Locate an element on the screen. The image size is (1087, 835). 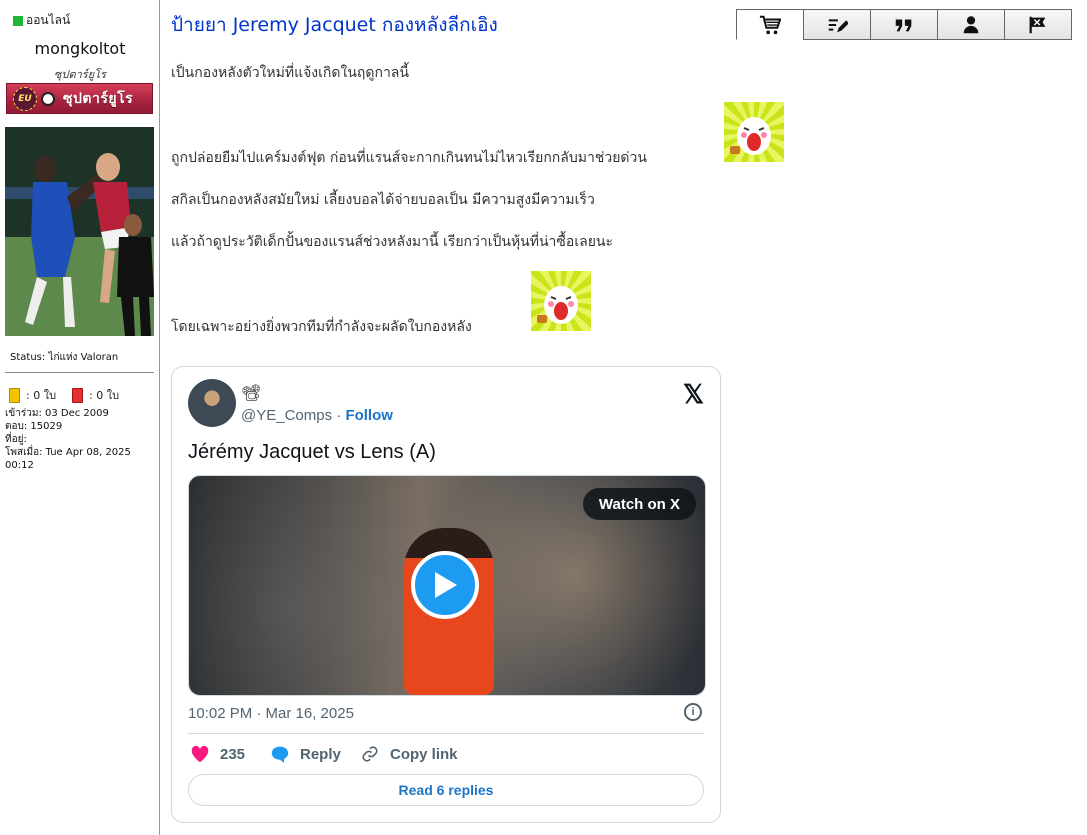
reply-count: ตอบ: 15029 is located at coordinates (34, 426).